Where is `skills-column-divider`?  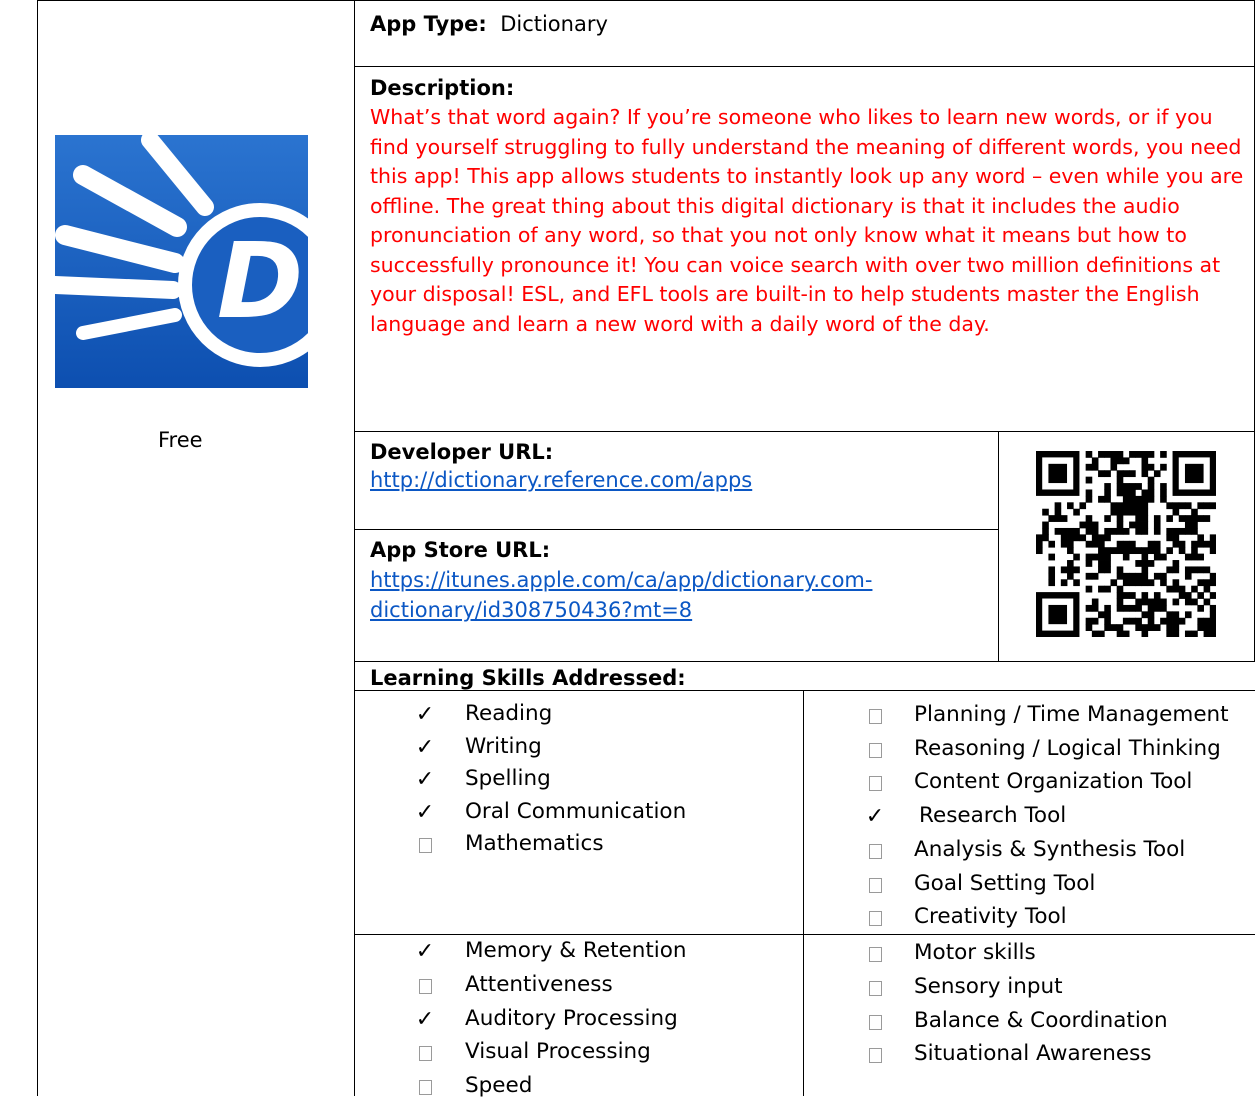
skills-column-divider is located at coordinates (803, 893).